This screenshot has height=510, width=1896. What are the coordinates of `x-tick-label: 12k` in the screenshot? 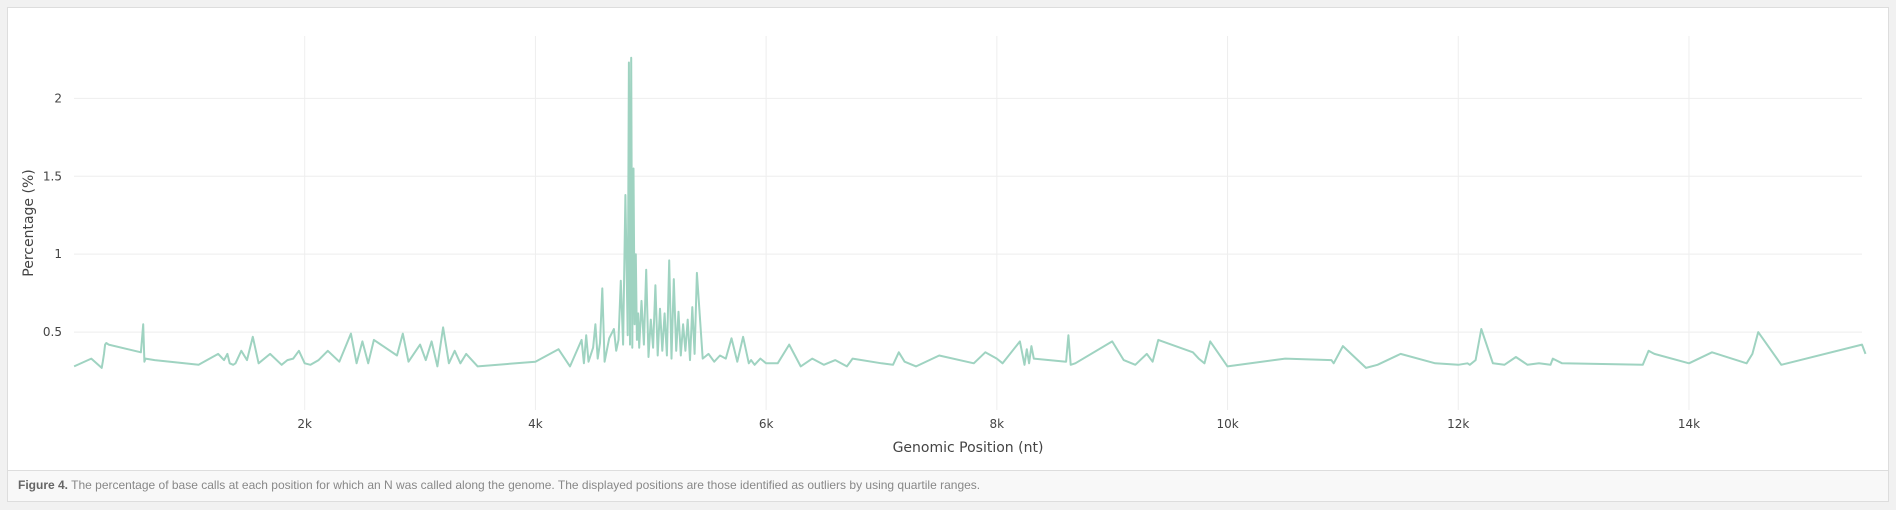 It's located at (1458, 424).